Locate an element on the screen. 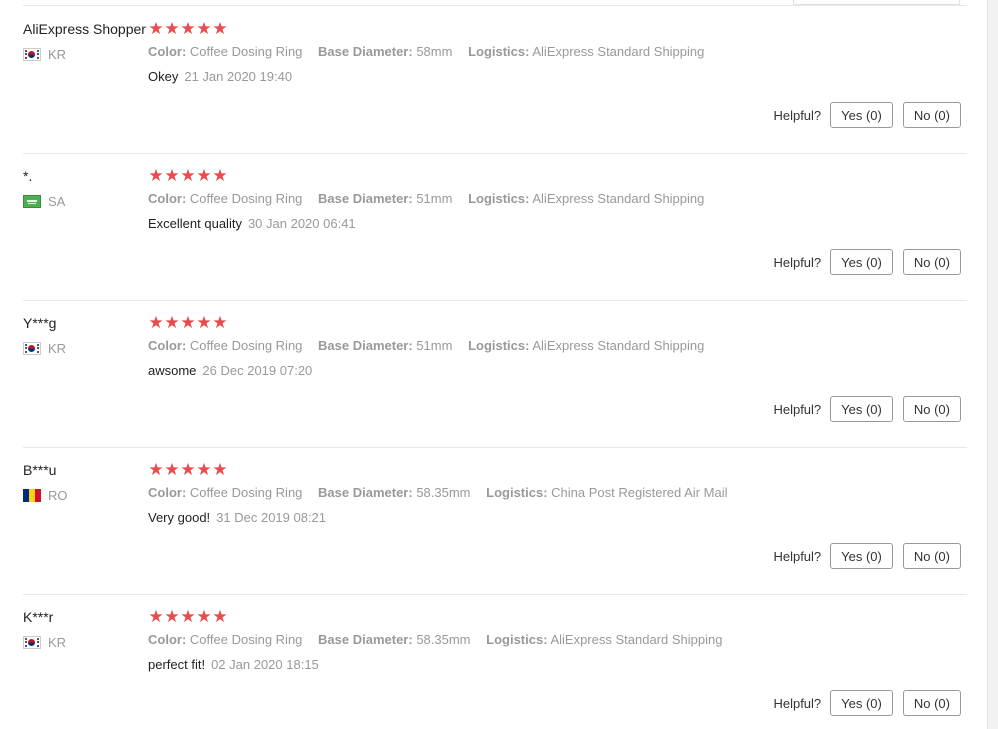 This screenshot has height=729, width=998. buyer-country: RO is located at coordinates (45, 495).